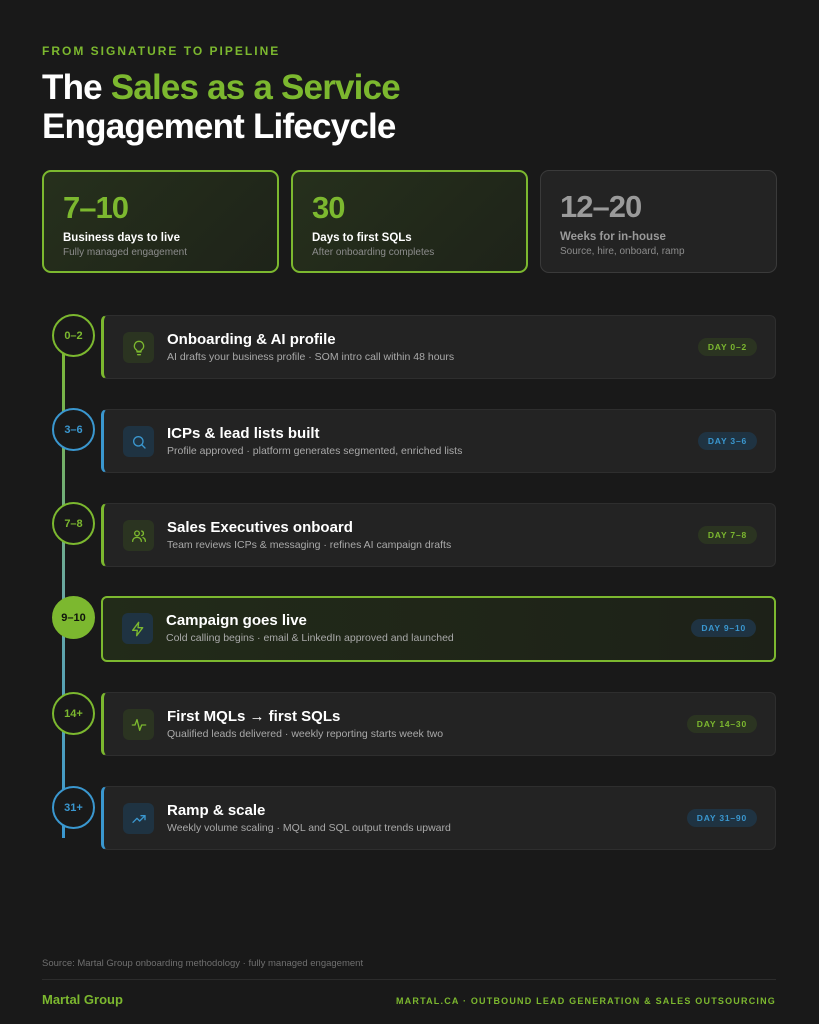 The image size is (819, 1024). I want to click on title-line-2: Engagement Lifecycle, so click(219, 126).